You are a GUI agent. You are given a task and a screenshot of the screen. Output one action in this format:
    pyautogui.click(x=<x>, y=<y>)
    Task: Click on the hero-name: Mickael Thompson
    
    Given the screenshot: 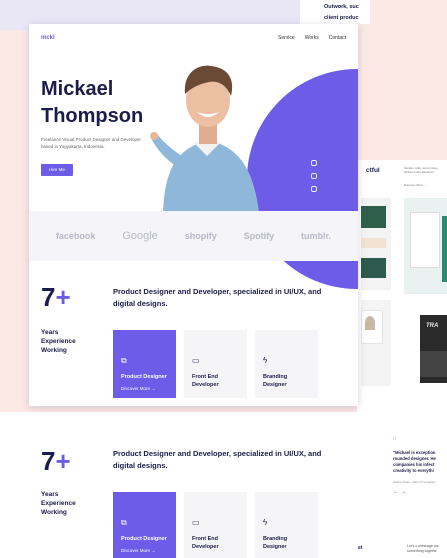 What is the action you would take?
    pyautogui.click(x=92, y=103)
    